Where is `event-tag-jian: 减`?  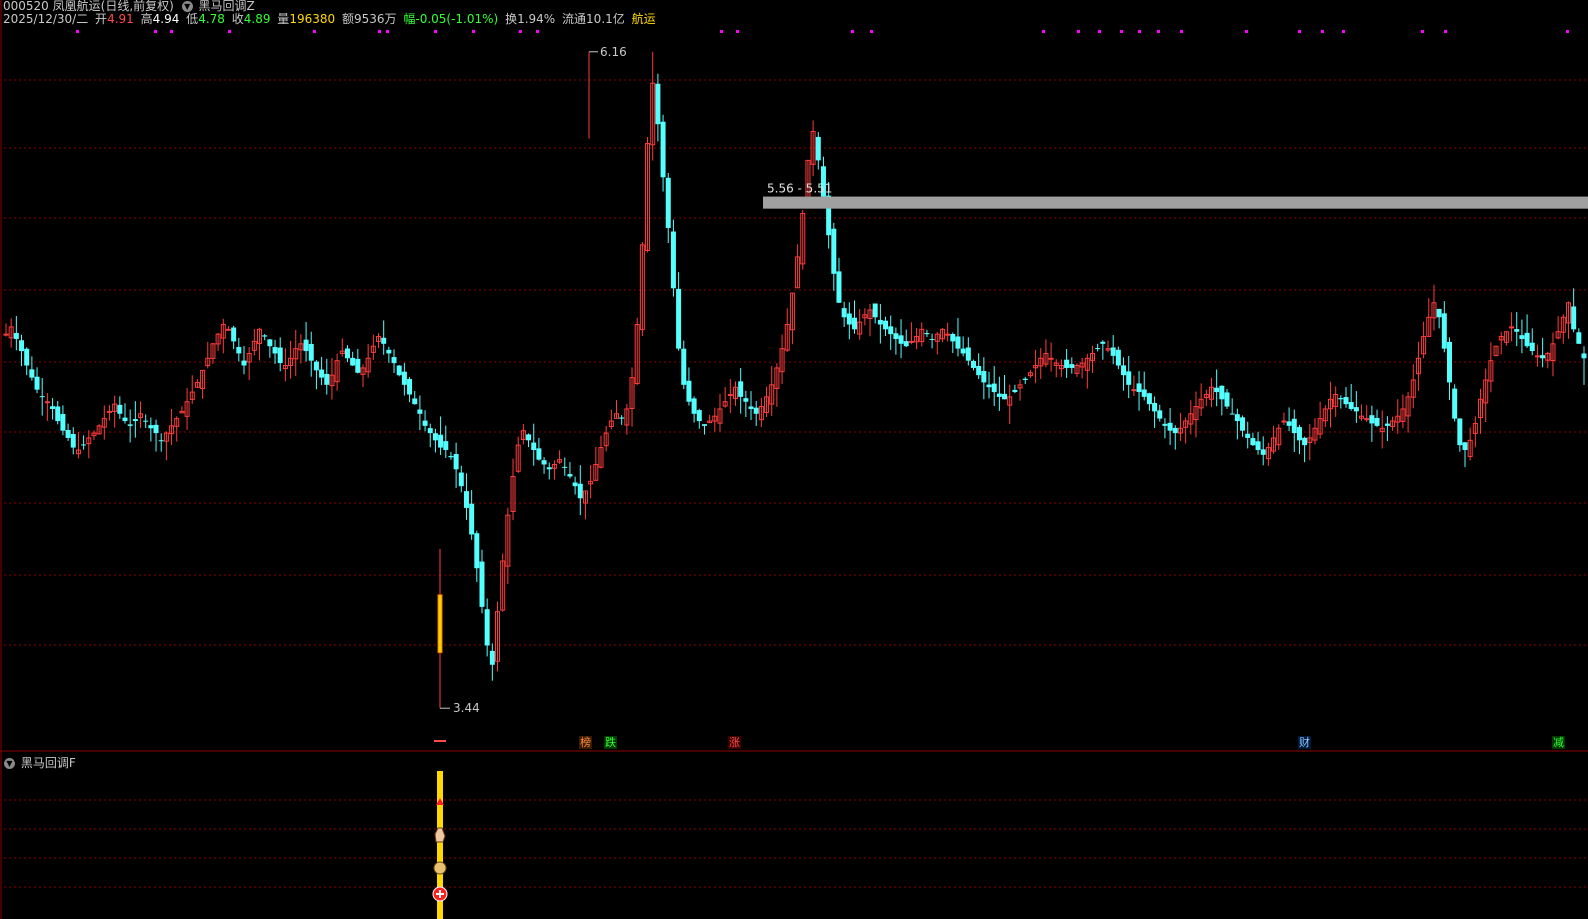
event-tag-jian: 减 is located at coordinates (1558, 742).